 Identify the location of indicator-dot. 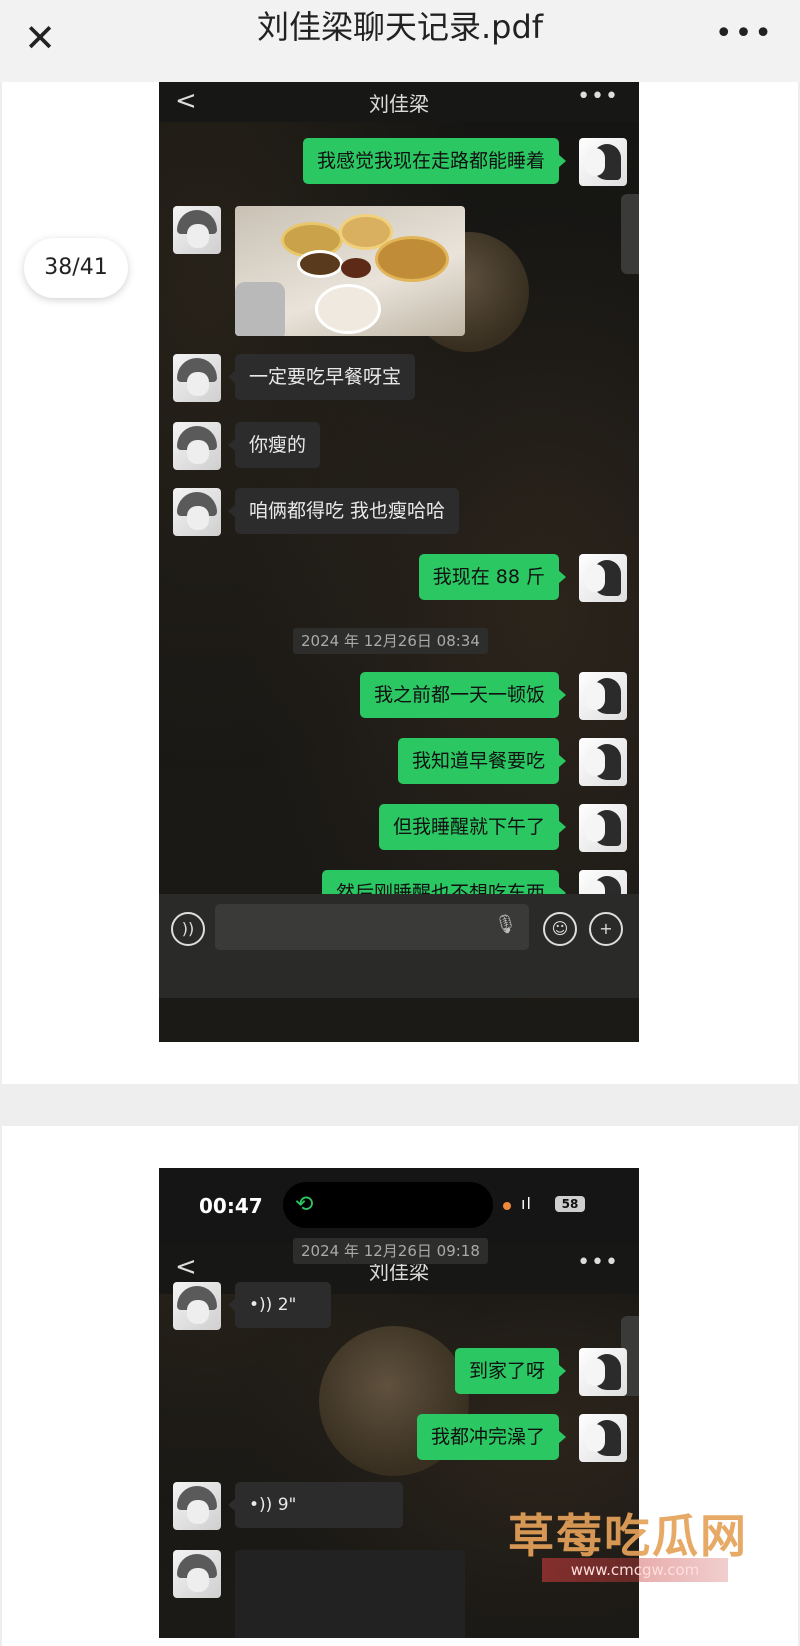
(507, 1206).